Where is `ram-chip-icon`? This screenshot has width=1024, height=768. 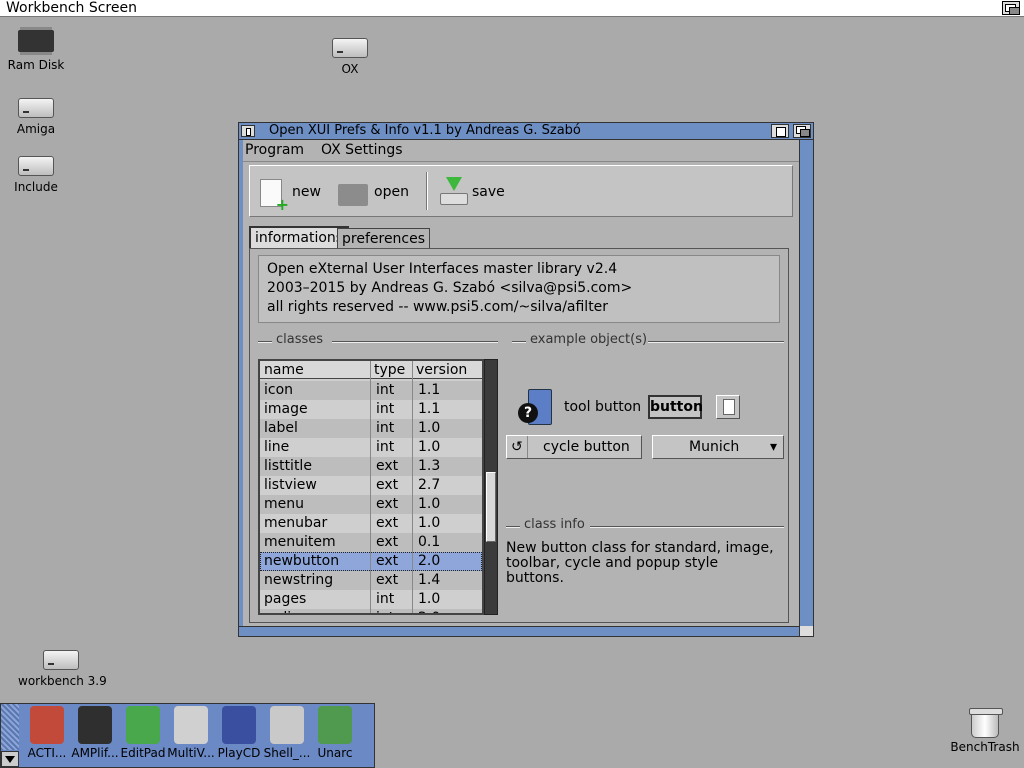
ram-chip-icon is located at coordinates (36, 41).